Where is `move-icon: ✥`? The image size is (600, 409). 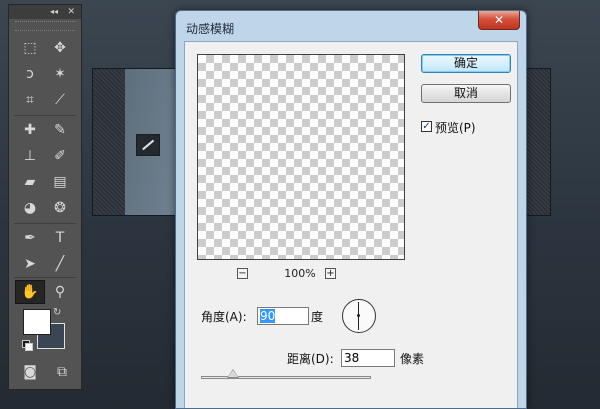
move-icon: ✥ is located at coordinates (60, 48).